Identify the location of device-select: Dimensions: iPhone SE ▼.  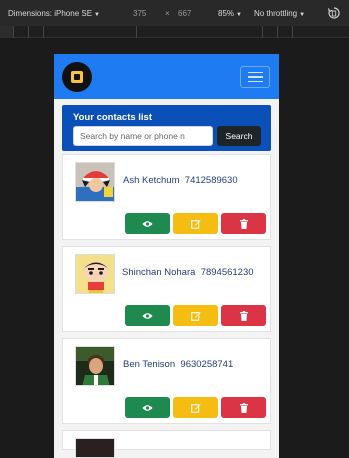
(54, 13).